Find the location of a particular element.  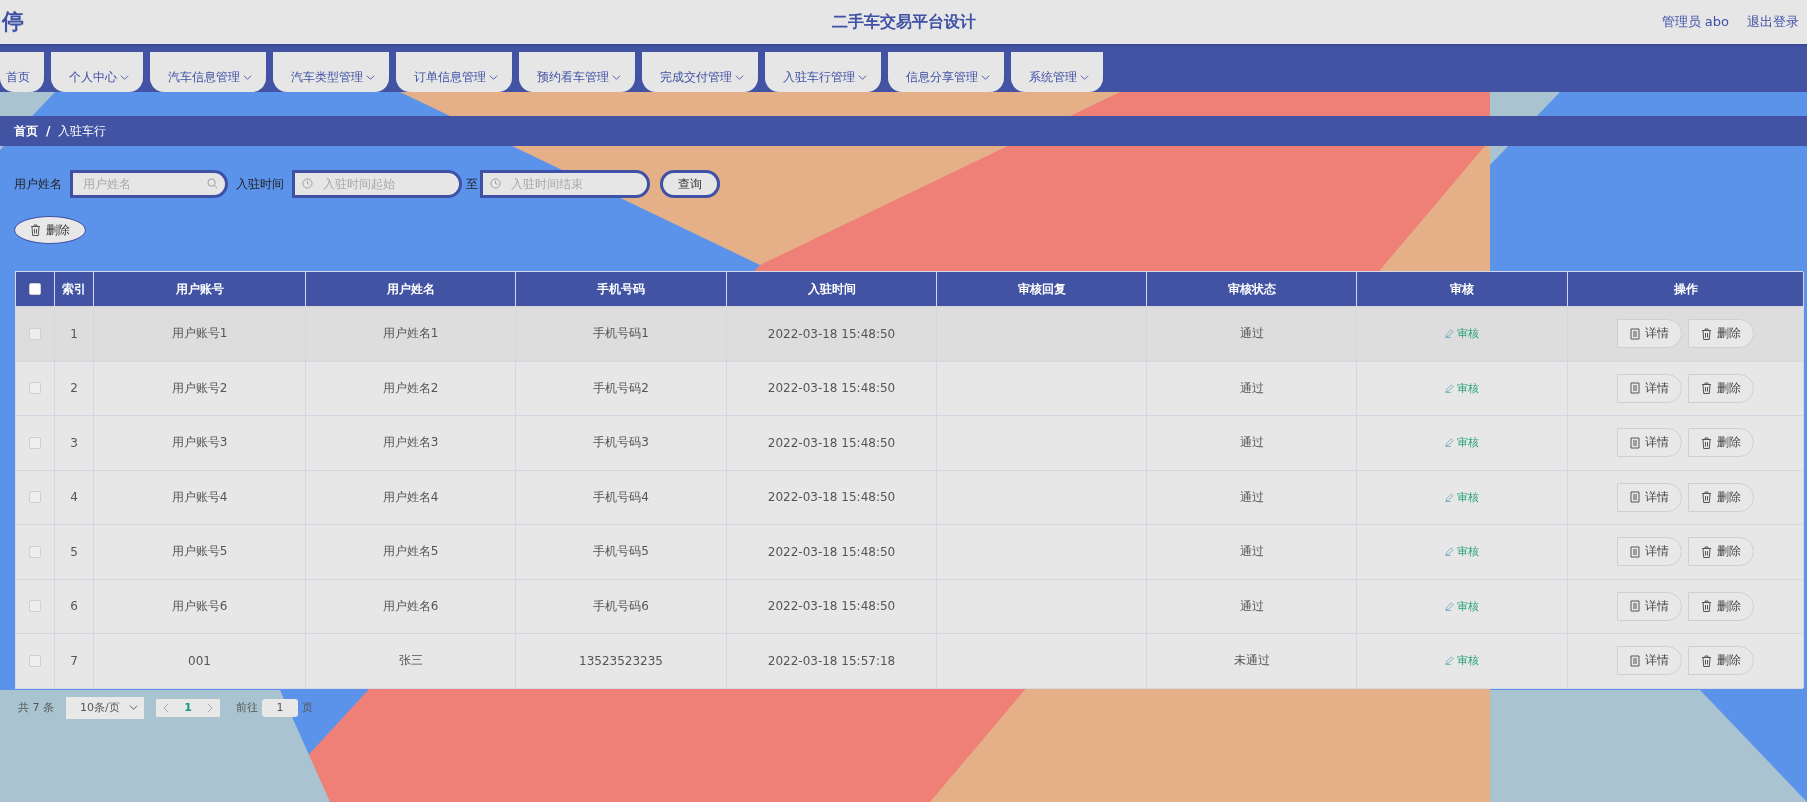

nav-tab: 入驻车行管理 is located at coordinates (823, 72).